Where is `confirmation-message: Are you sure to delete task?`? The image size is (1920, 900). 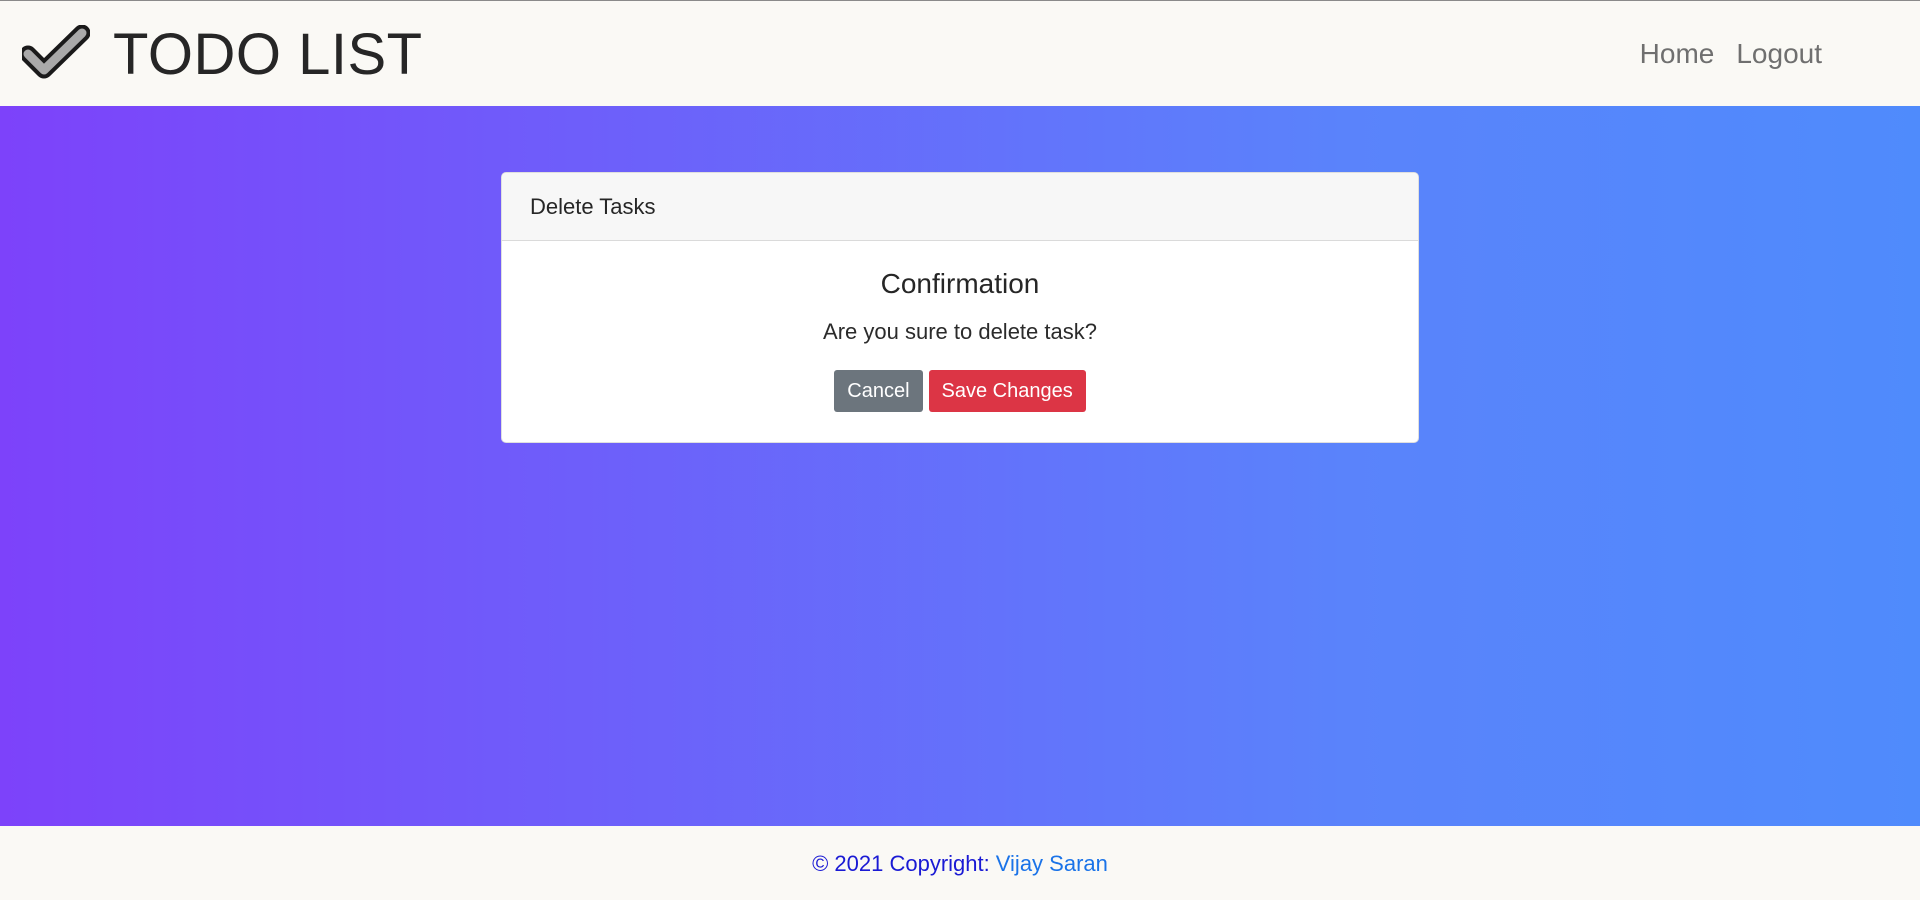 confirmation-message: Are you sure to delete task? is located at coordinates (960, 331).